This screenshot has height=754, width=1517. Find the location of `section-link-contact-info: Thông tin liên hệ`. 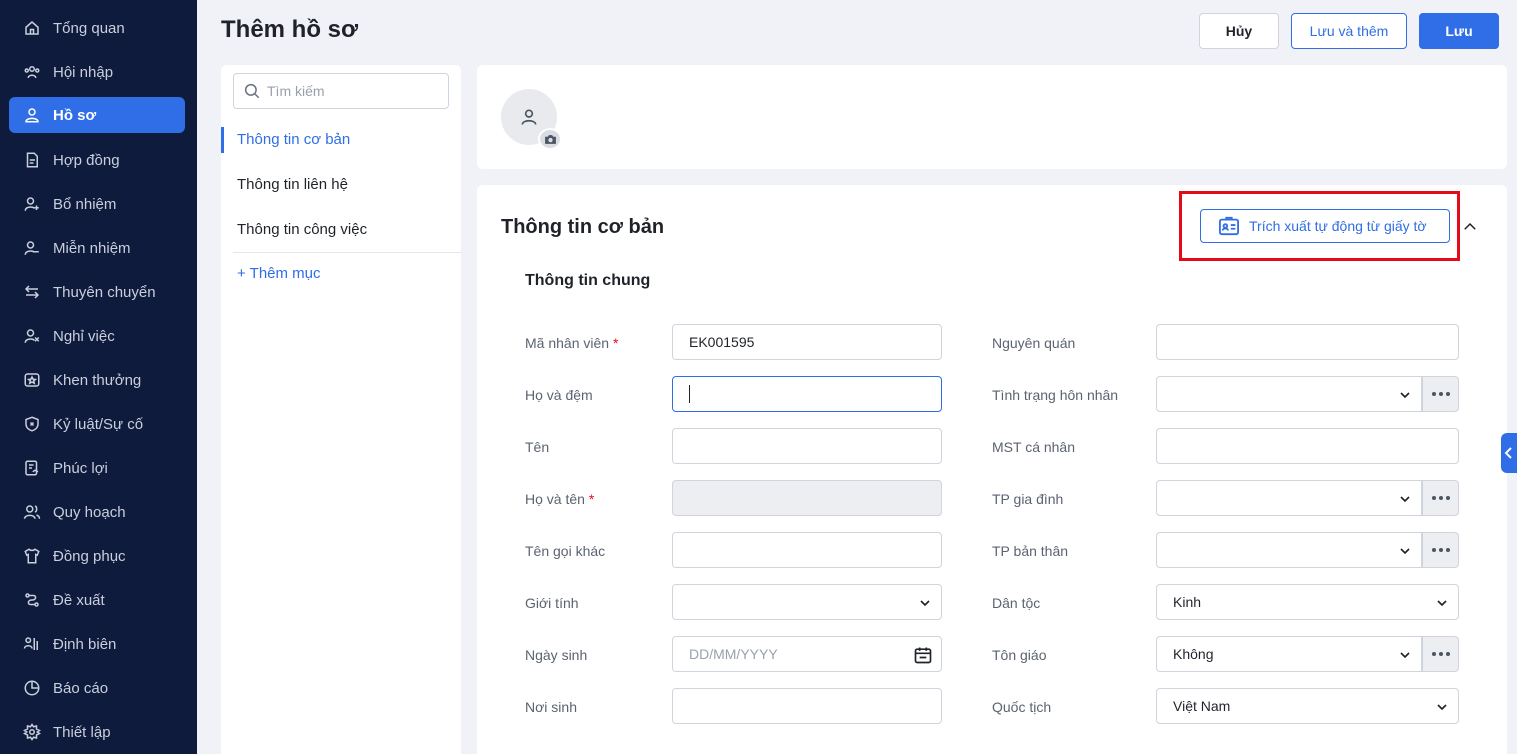

section-link-contact-info: Thông tin liên hệ is located at coordinates (292, 184).